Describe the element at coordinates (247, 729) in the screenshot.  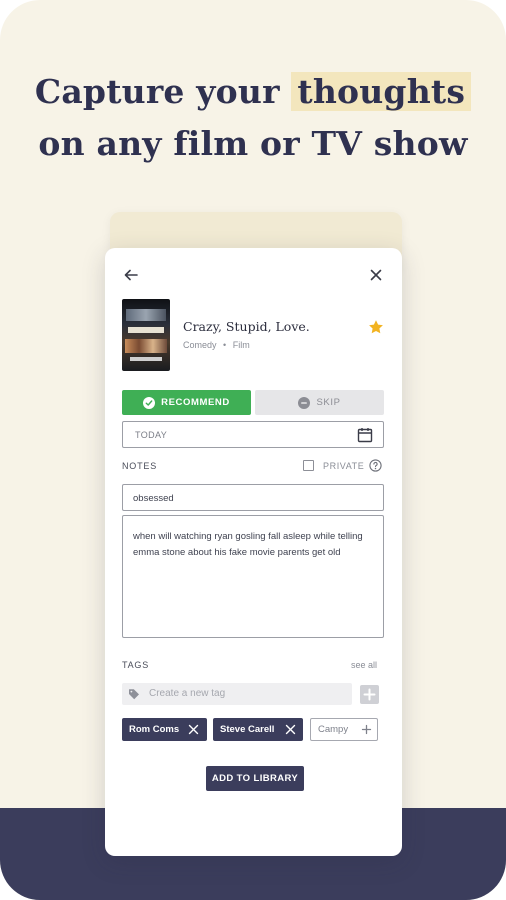
I see `tag-chip-label: Steve Carell` at that location.